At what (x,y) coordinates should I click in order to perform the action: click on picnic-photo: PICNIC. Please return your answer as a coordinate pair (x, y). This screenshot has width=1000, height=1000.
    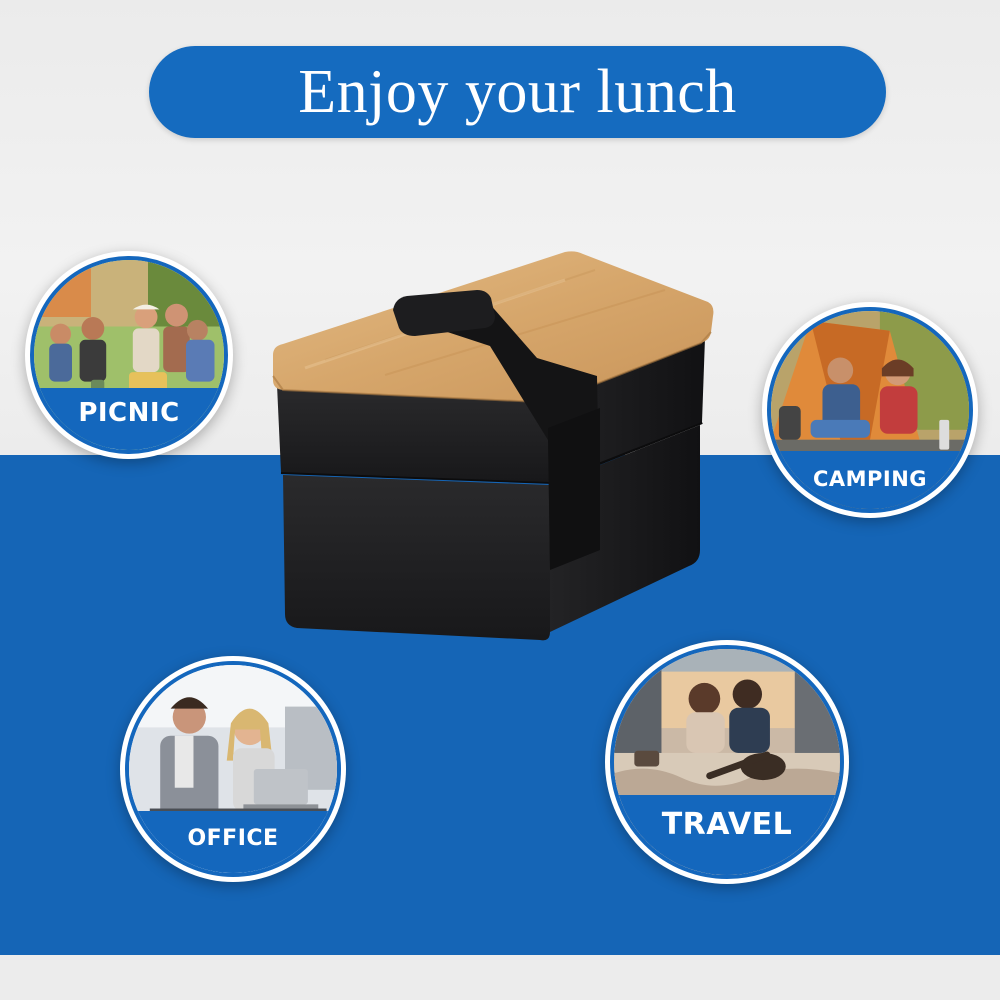
    Looking at the image, I should click on (129, 355).